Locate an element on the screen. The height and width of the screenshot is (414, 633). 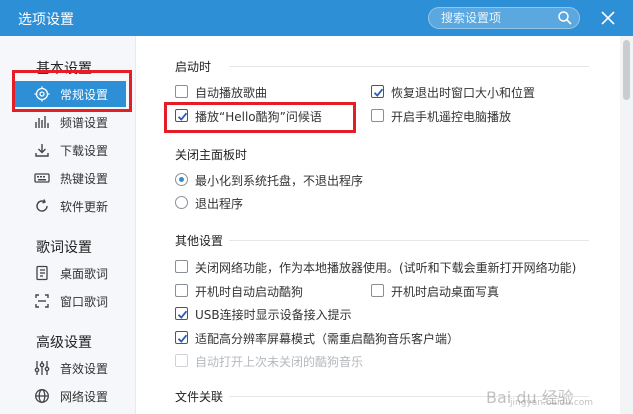
checkbox-label: 关闭网络功能，作为本地播放器使用。(试听和下载会重新打开网络功能) is located at coordinates (386, 268).